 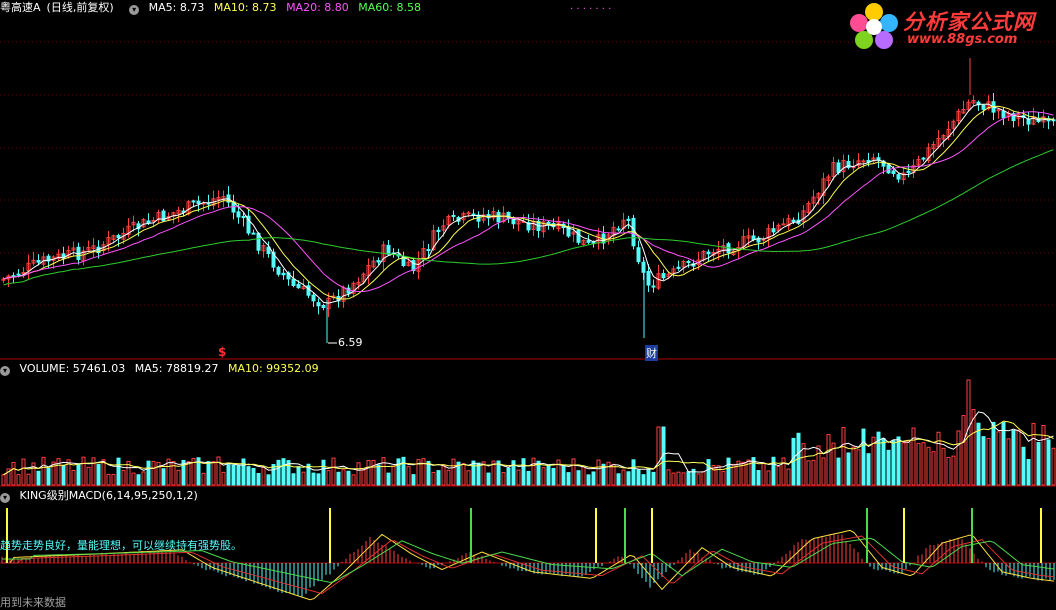 I want to click on finance-marker: 财, so click(x=651, y=353).